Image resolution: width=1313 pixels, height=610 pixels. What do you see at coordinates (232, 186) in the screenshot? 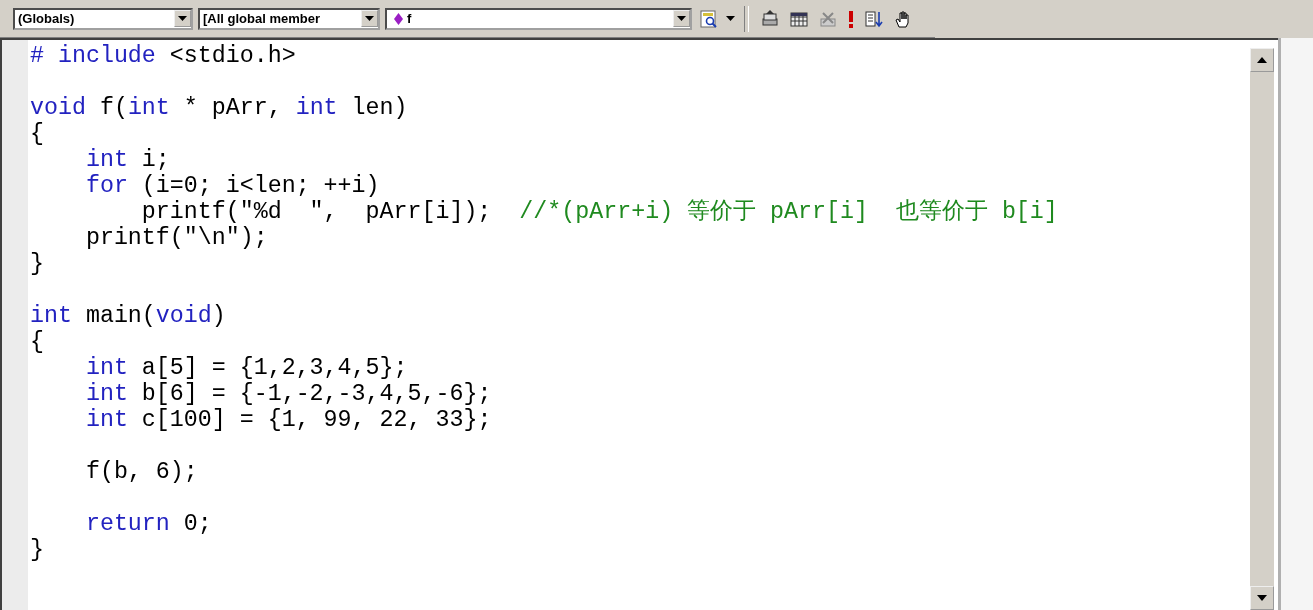
I see `code-line: for (i=0; i<len; ++i)` at bounding box center [232, 186].